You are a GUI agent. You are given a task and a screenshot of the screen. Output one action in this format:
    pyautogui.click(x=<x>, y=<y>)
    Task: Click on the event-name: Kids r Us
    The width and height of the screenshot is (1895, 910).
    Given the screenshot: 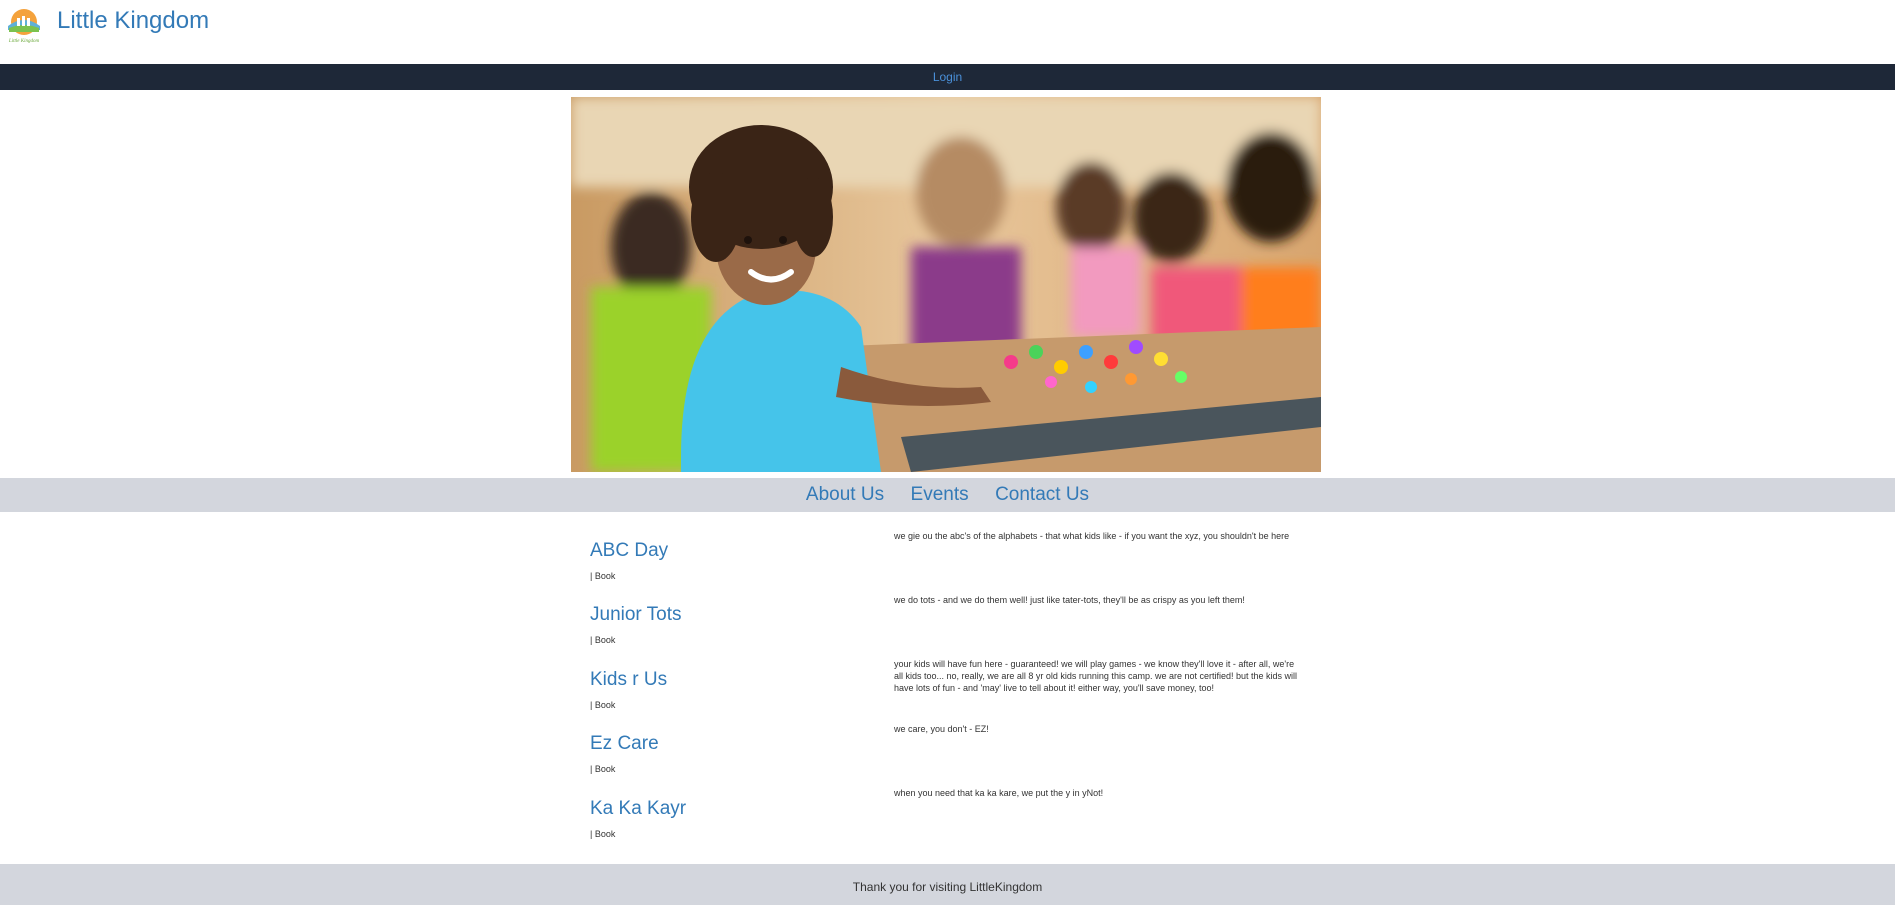 What is the action you would take?
    pyautogui.click(x=740, y=680)
    